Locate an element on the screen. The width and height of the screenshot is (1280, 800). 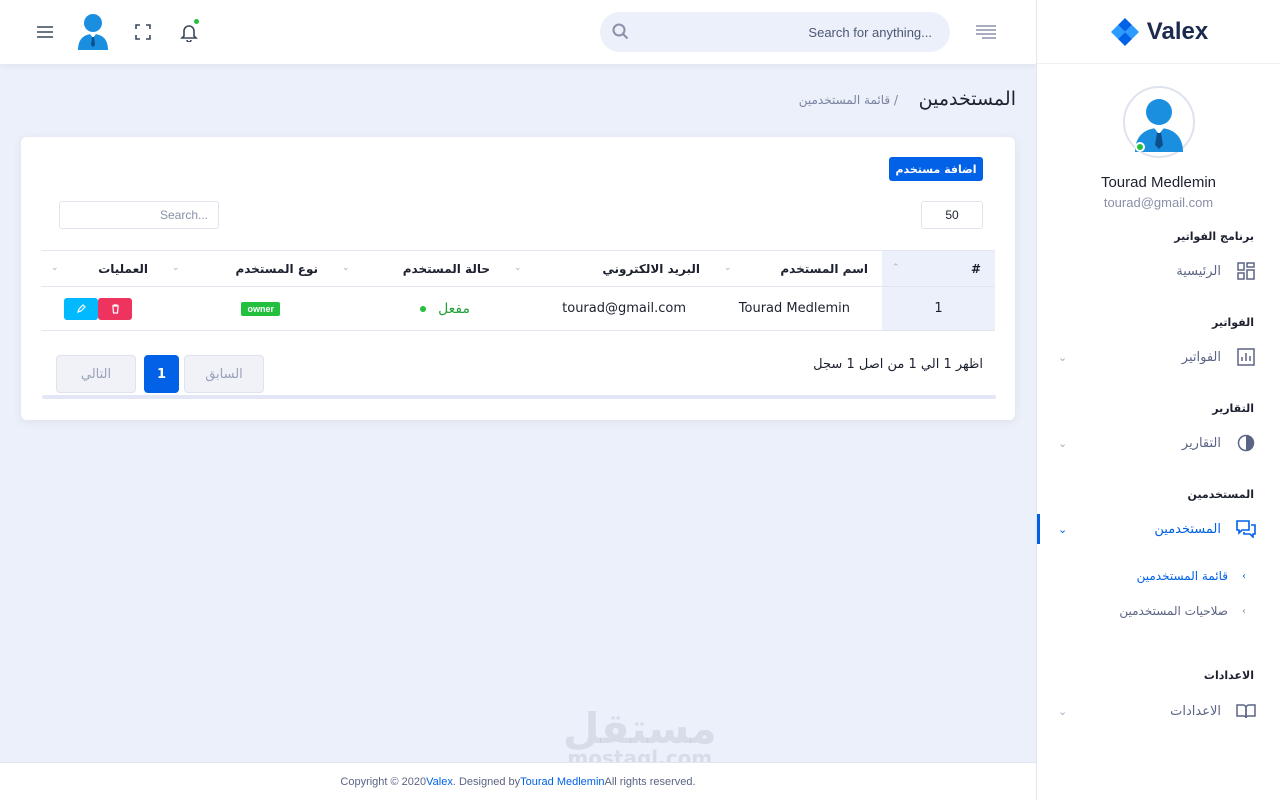
column-header-status: حالة المستخدم ⌄ is located at coordinates (418, 268).